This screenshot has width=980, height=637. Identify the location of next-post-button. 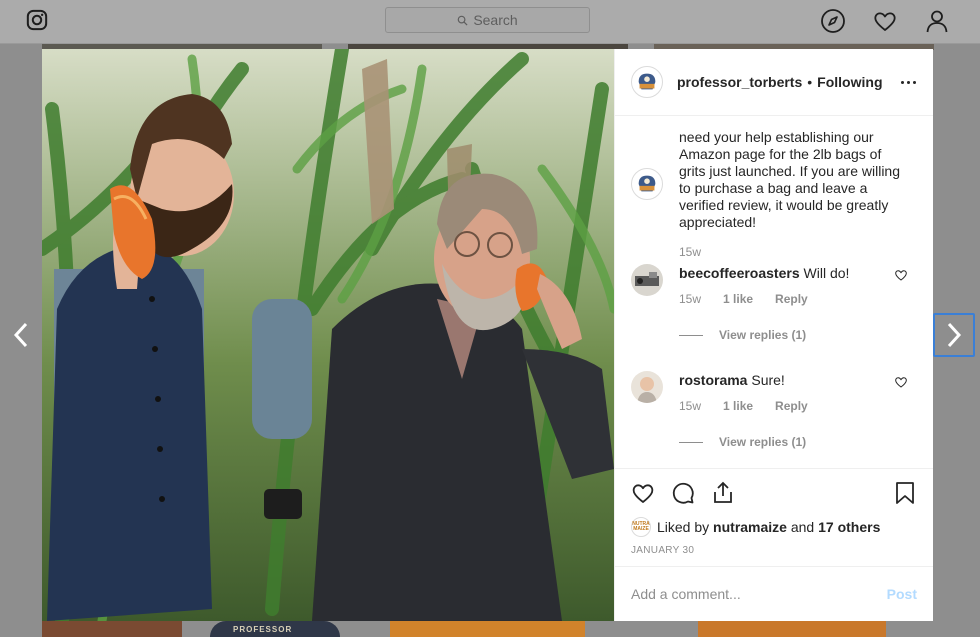
(954, 335).